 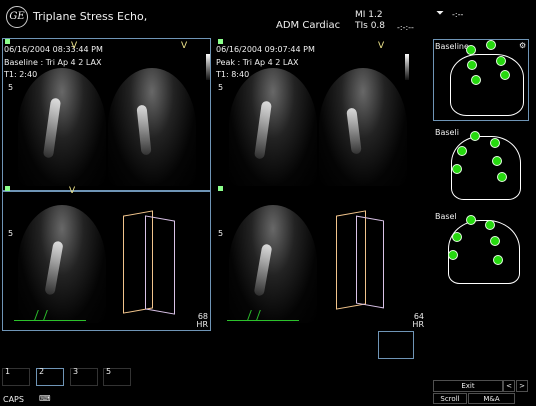 What do you see at coordinates (17, 17) in the screenshot?
I see `ge-logo: GE` at bounding box center [17, 17].